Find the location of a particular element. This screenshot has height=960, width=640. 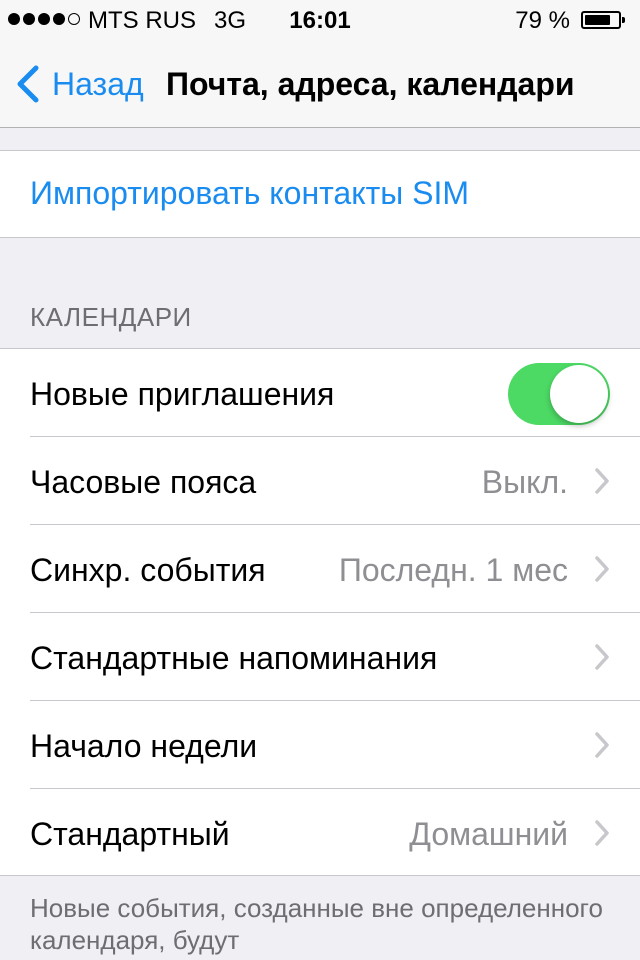

row-label: Стандартные напоминания is located at coordinates (234, 658).